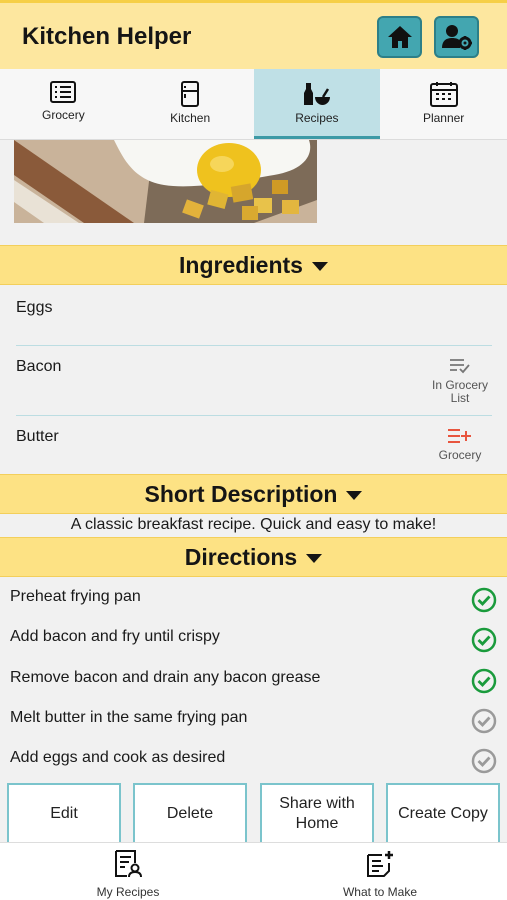 The image size is (507, 900). What do you see at coordinates (128, 864) in the screenshot?
I see `recipe-user-icon` at bounding box center [128, 864].